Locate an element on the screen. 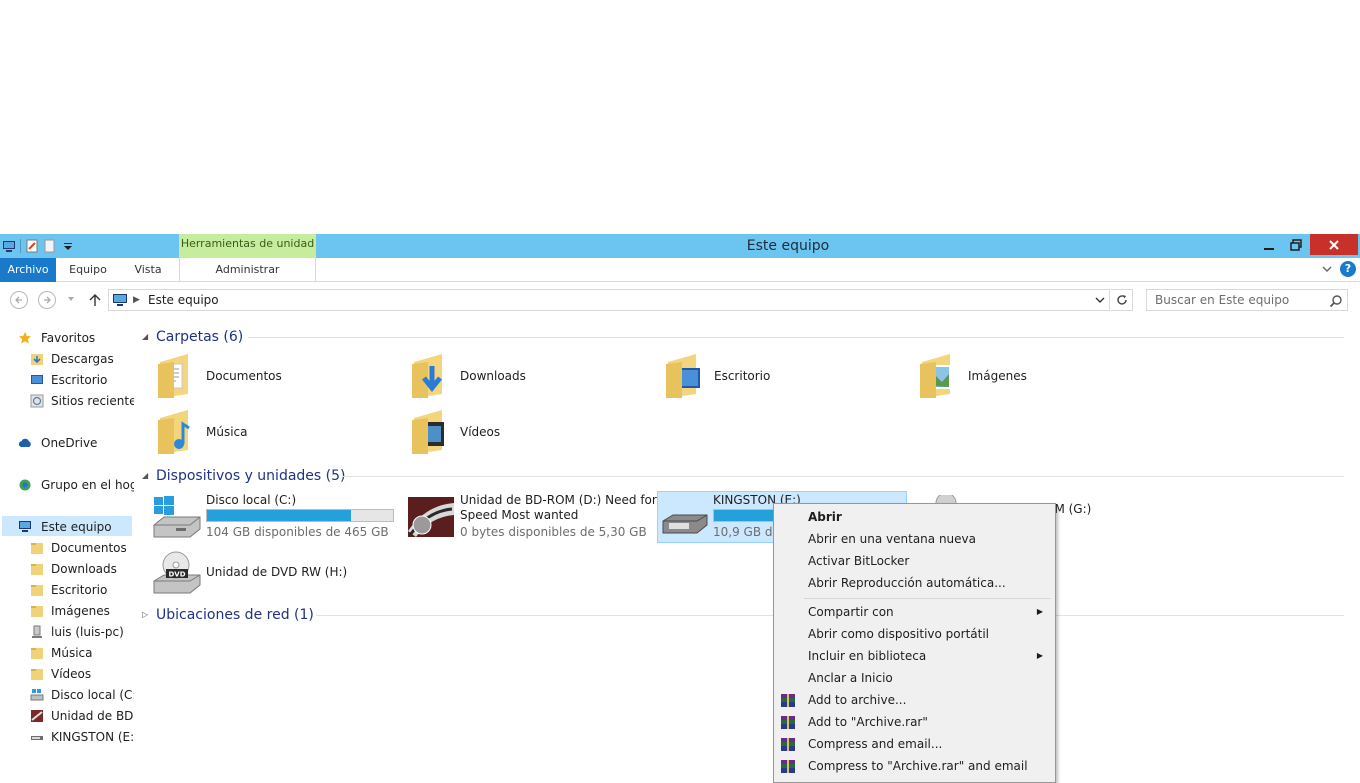  back-button is located at coordinates (19, 300).